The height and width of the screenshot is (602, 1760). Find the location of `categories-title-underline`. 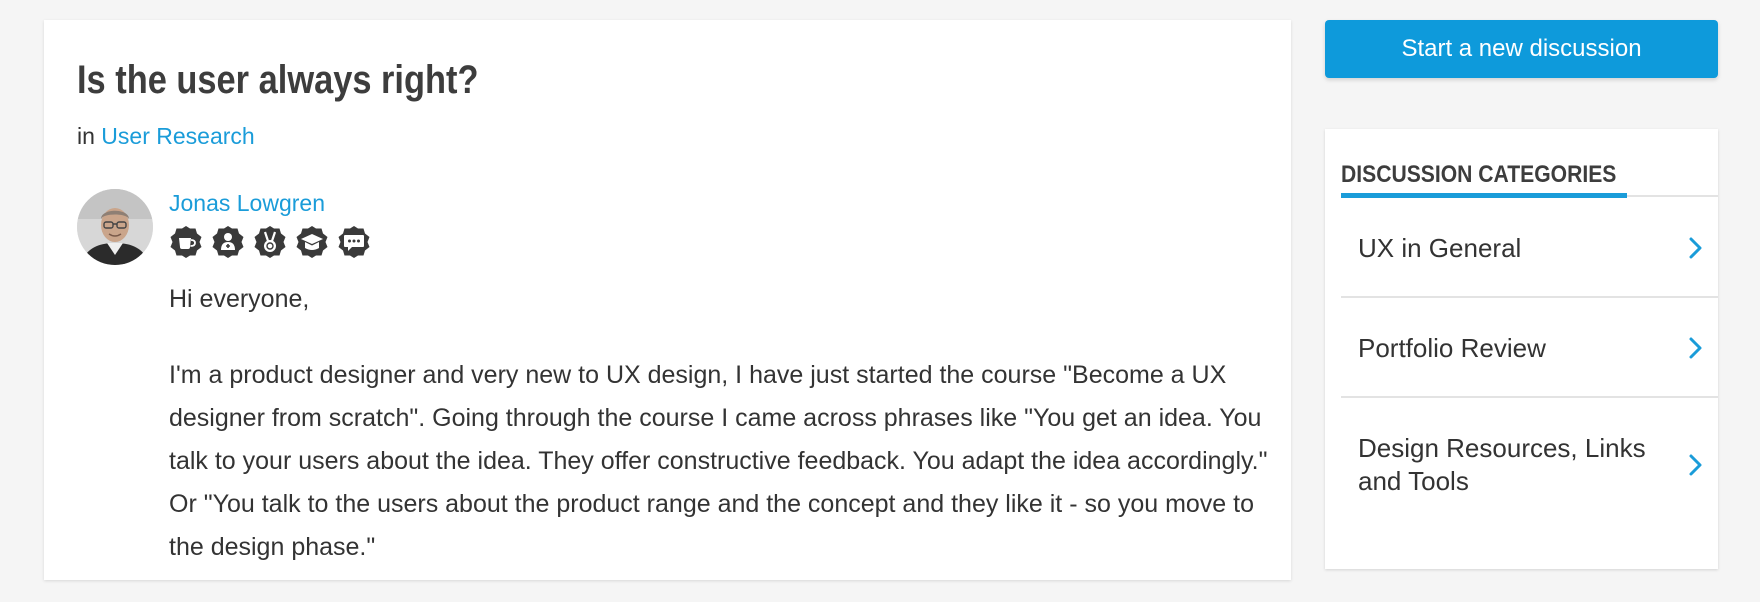

categories-title-underline is located at coordinates (1484, 195).